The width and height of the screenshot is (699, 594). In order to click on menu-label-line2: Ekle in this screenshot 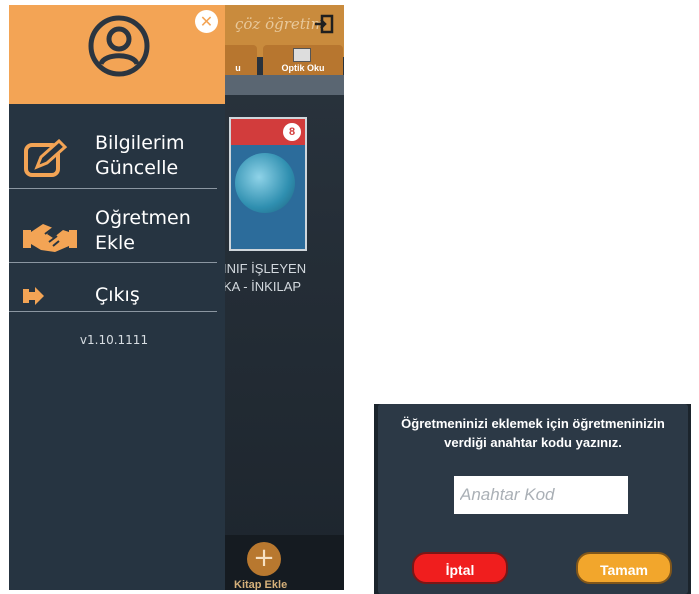, I will do `click(115, 243)`.